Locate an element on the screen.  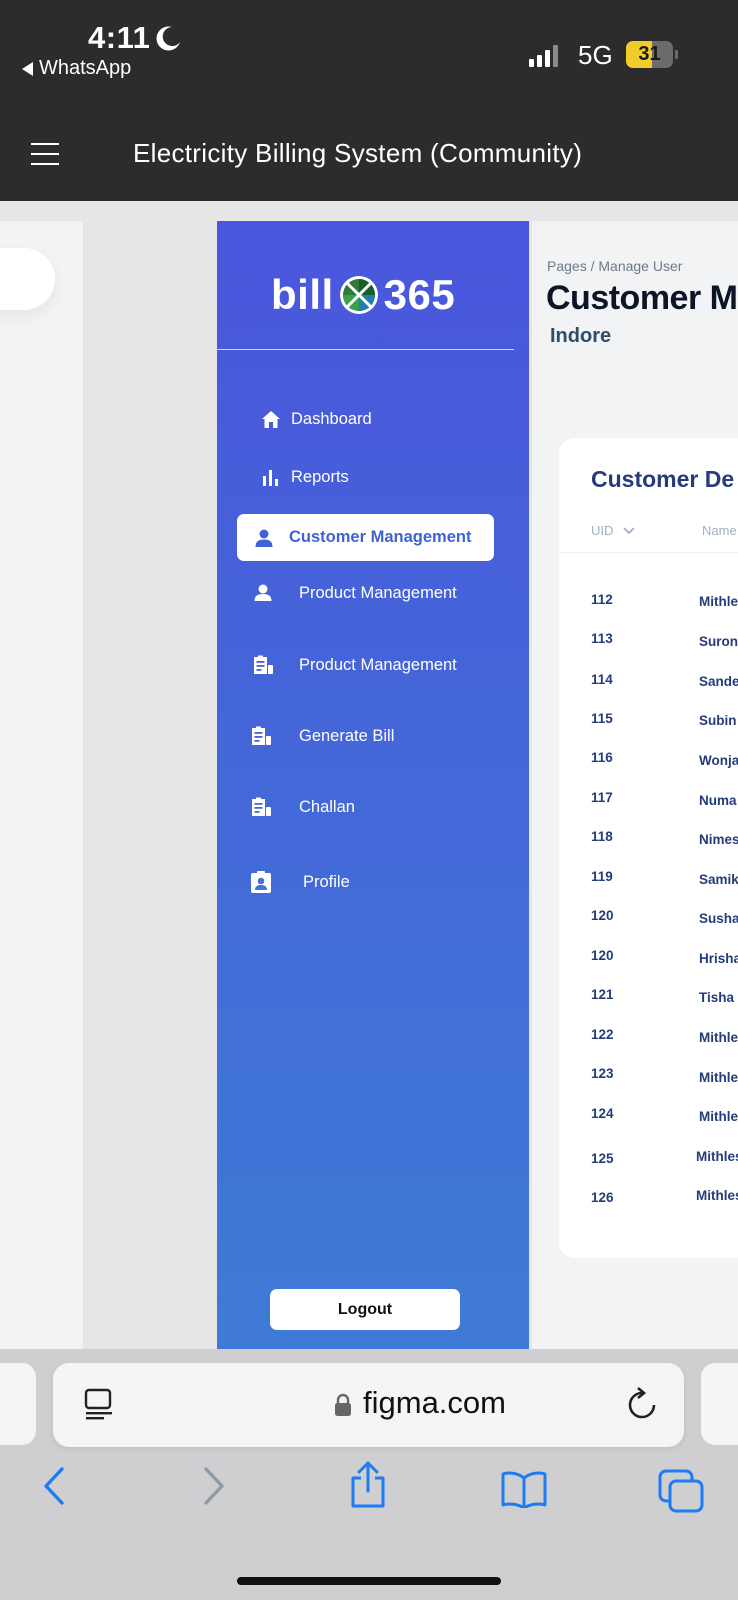
previous-tab-preview is located at coordinates (18, 1404).